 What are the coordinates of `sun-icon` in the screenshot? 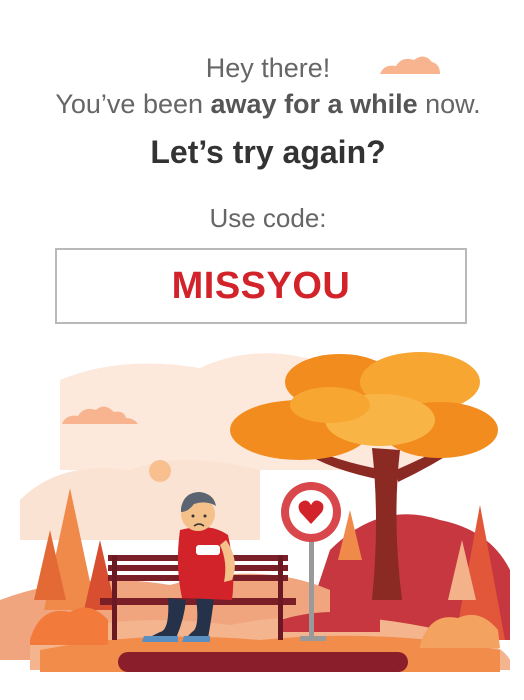 It's located at (160, 471).